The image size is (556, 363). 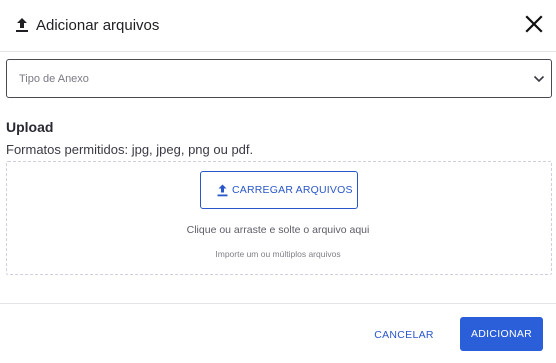 What do you see at coordinates (278, 26) in the screenshot?
I see `dialog-header: Adicionar arquivos` at bounding box center [278, 26].